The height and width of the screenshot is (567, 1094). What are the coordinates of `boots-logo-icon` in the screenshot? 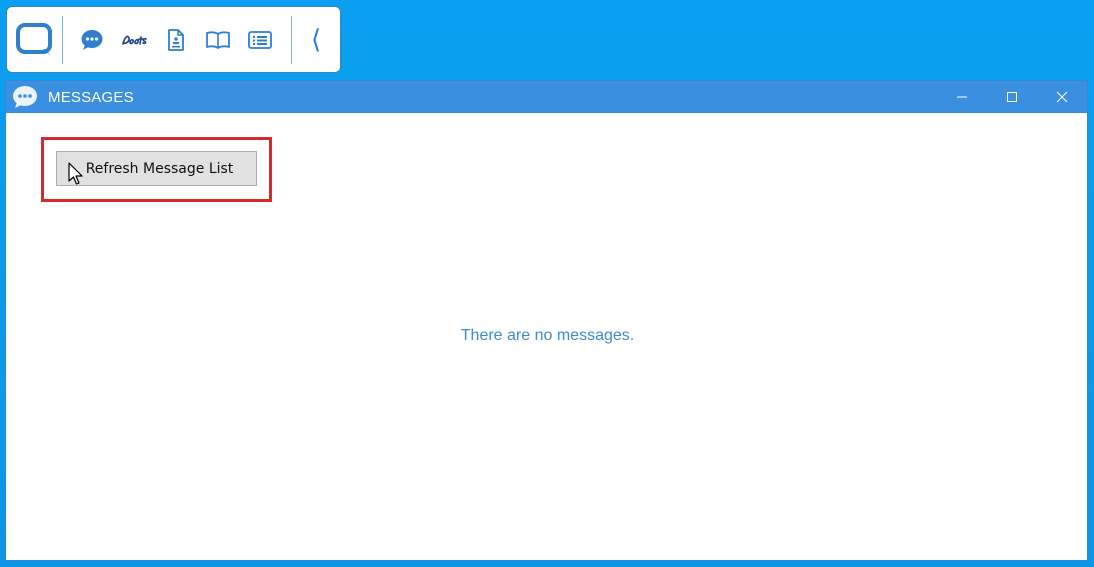 It's located at (135, 40).